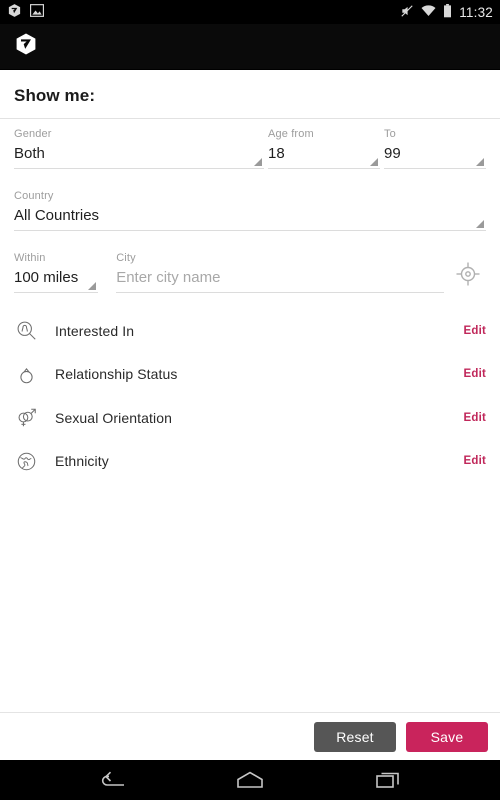  I want to click on list-item-label: Sexual Orientation, so click(113, 417).